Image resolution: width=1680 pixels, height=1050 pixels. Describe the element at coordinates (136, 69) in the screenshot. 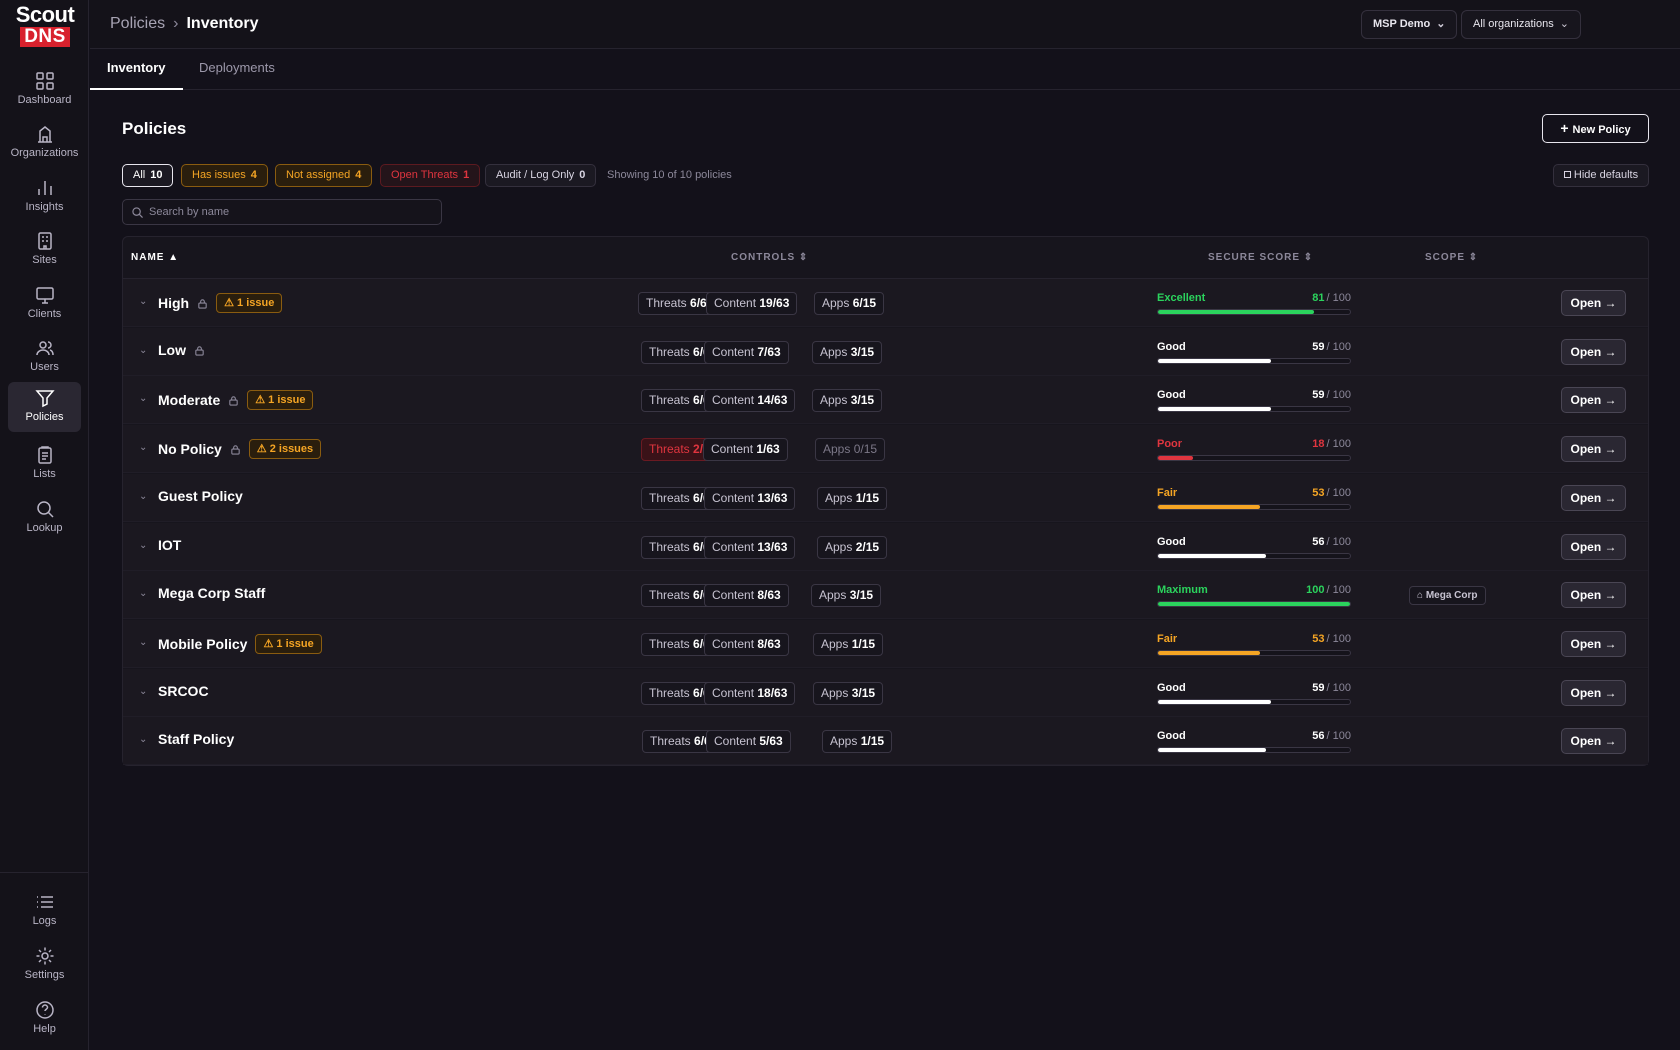

I see `tab-inventory: Inventory` at that location.